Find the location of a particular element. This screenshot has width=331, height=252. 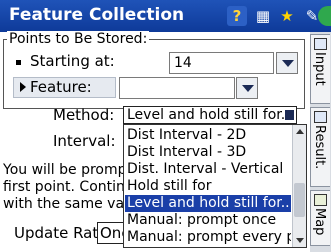

window-title: Feature Collection is located at coordinates (97, 15).